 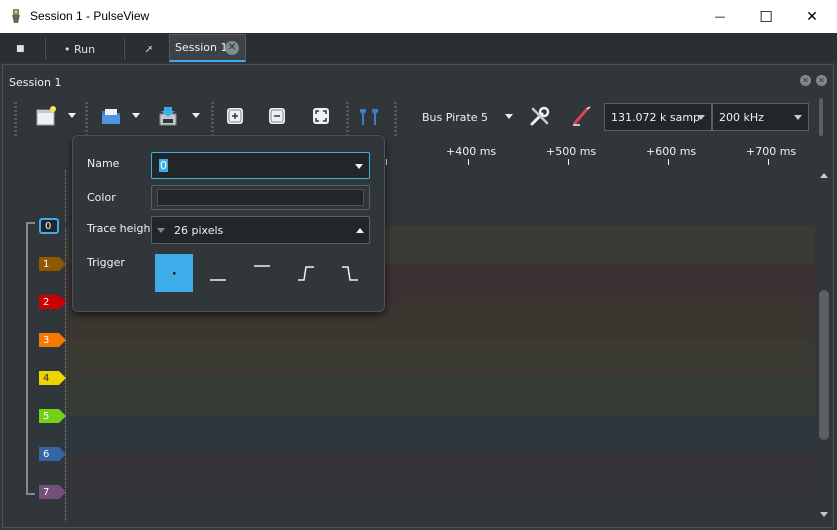 I want to click on tab-session-1: Session 1 ✕, so click(x=207, y=48).